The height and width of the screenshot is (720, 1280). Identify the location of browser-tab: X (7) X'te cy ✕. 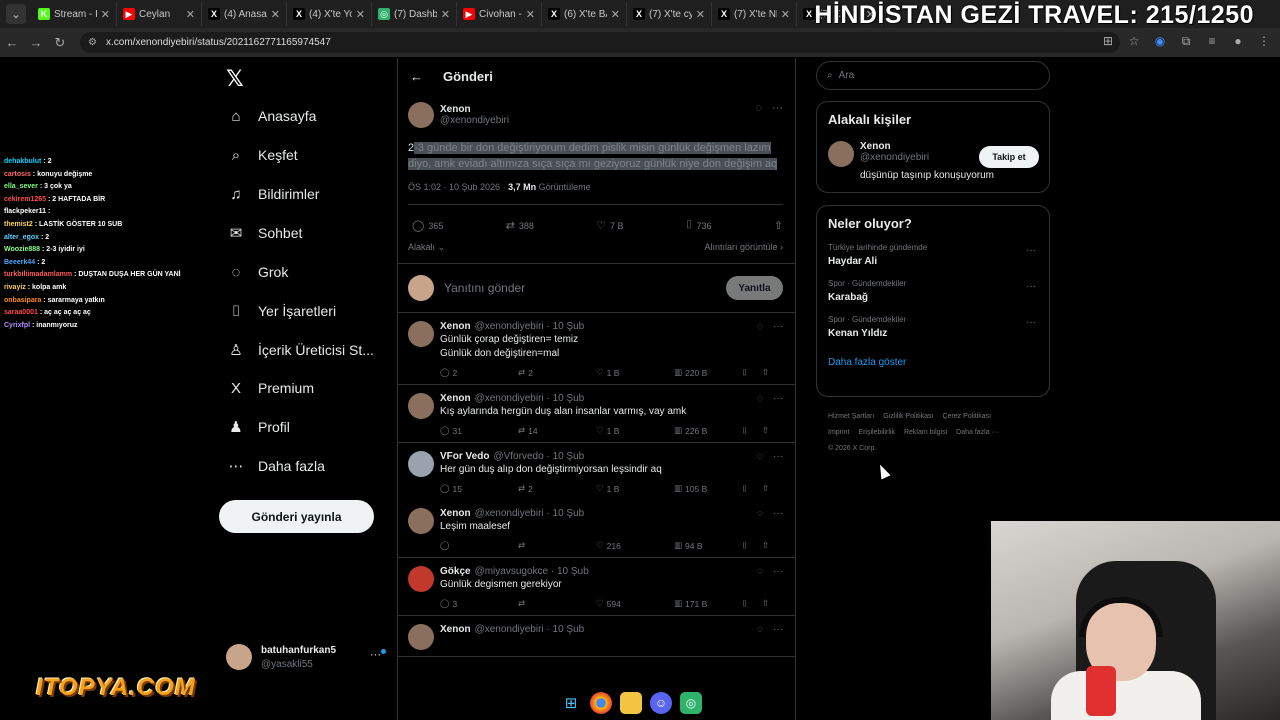
(669, 14).